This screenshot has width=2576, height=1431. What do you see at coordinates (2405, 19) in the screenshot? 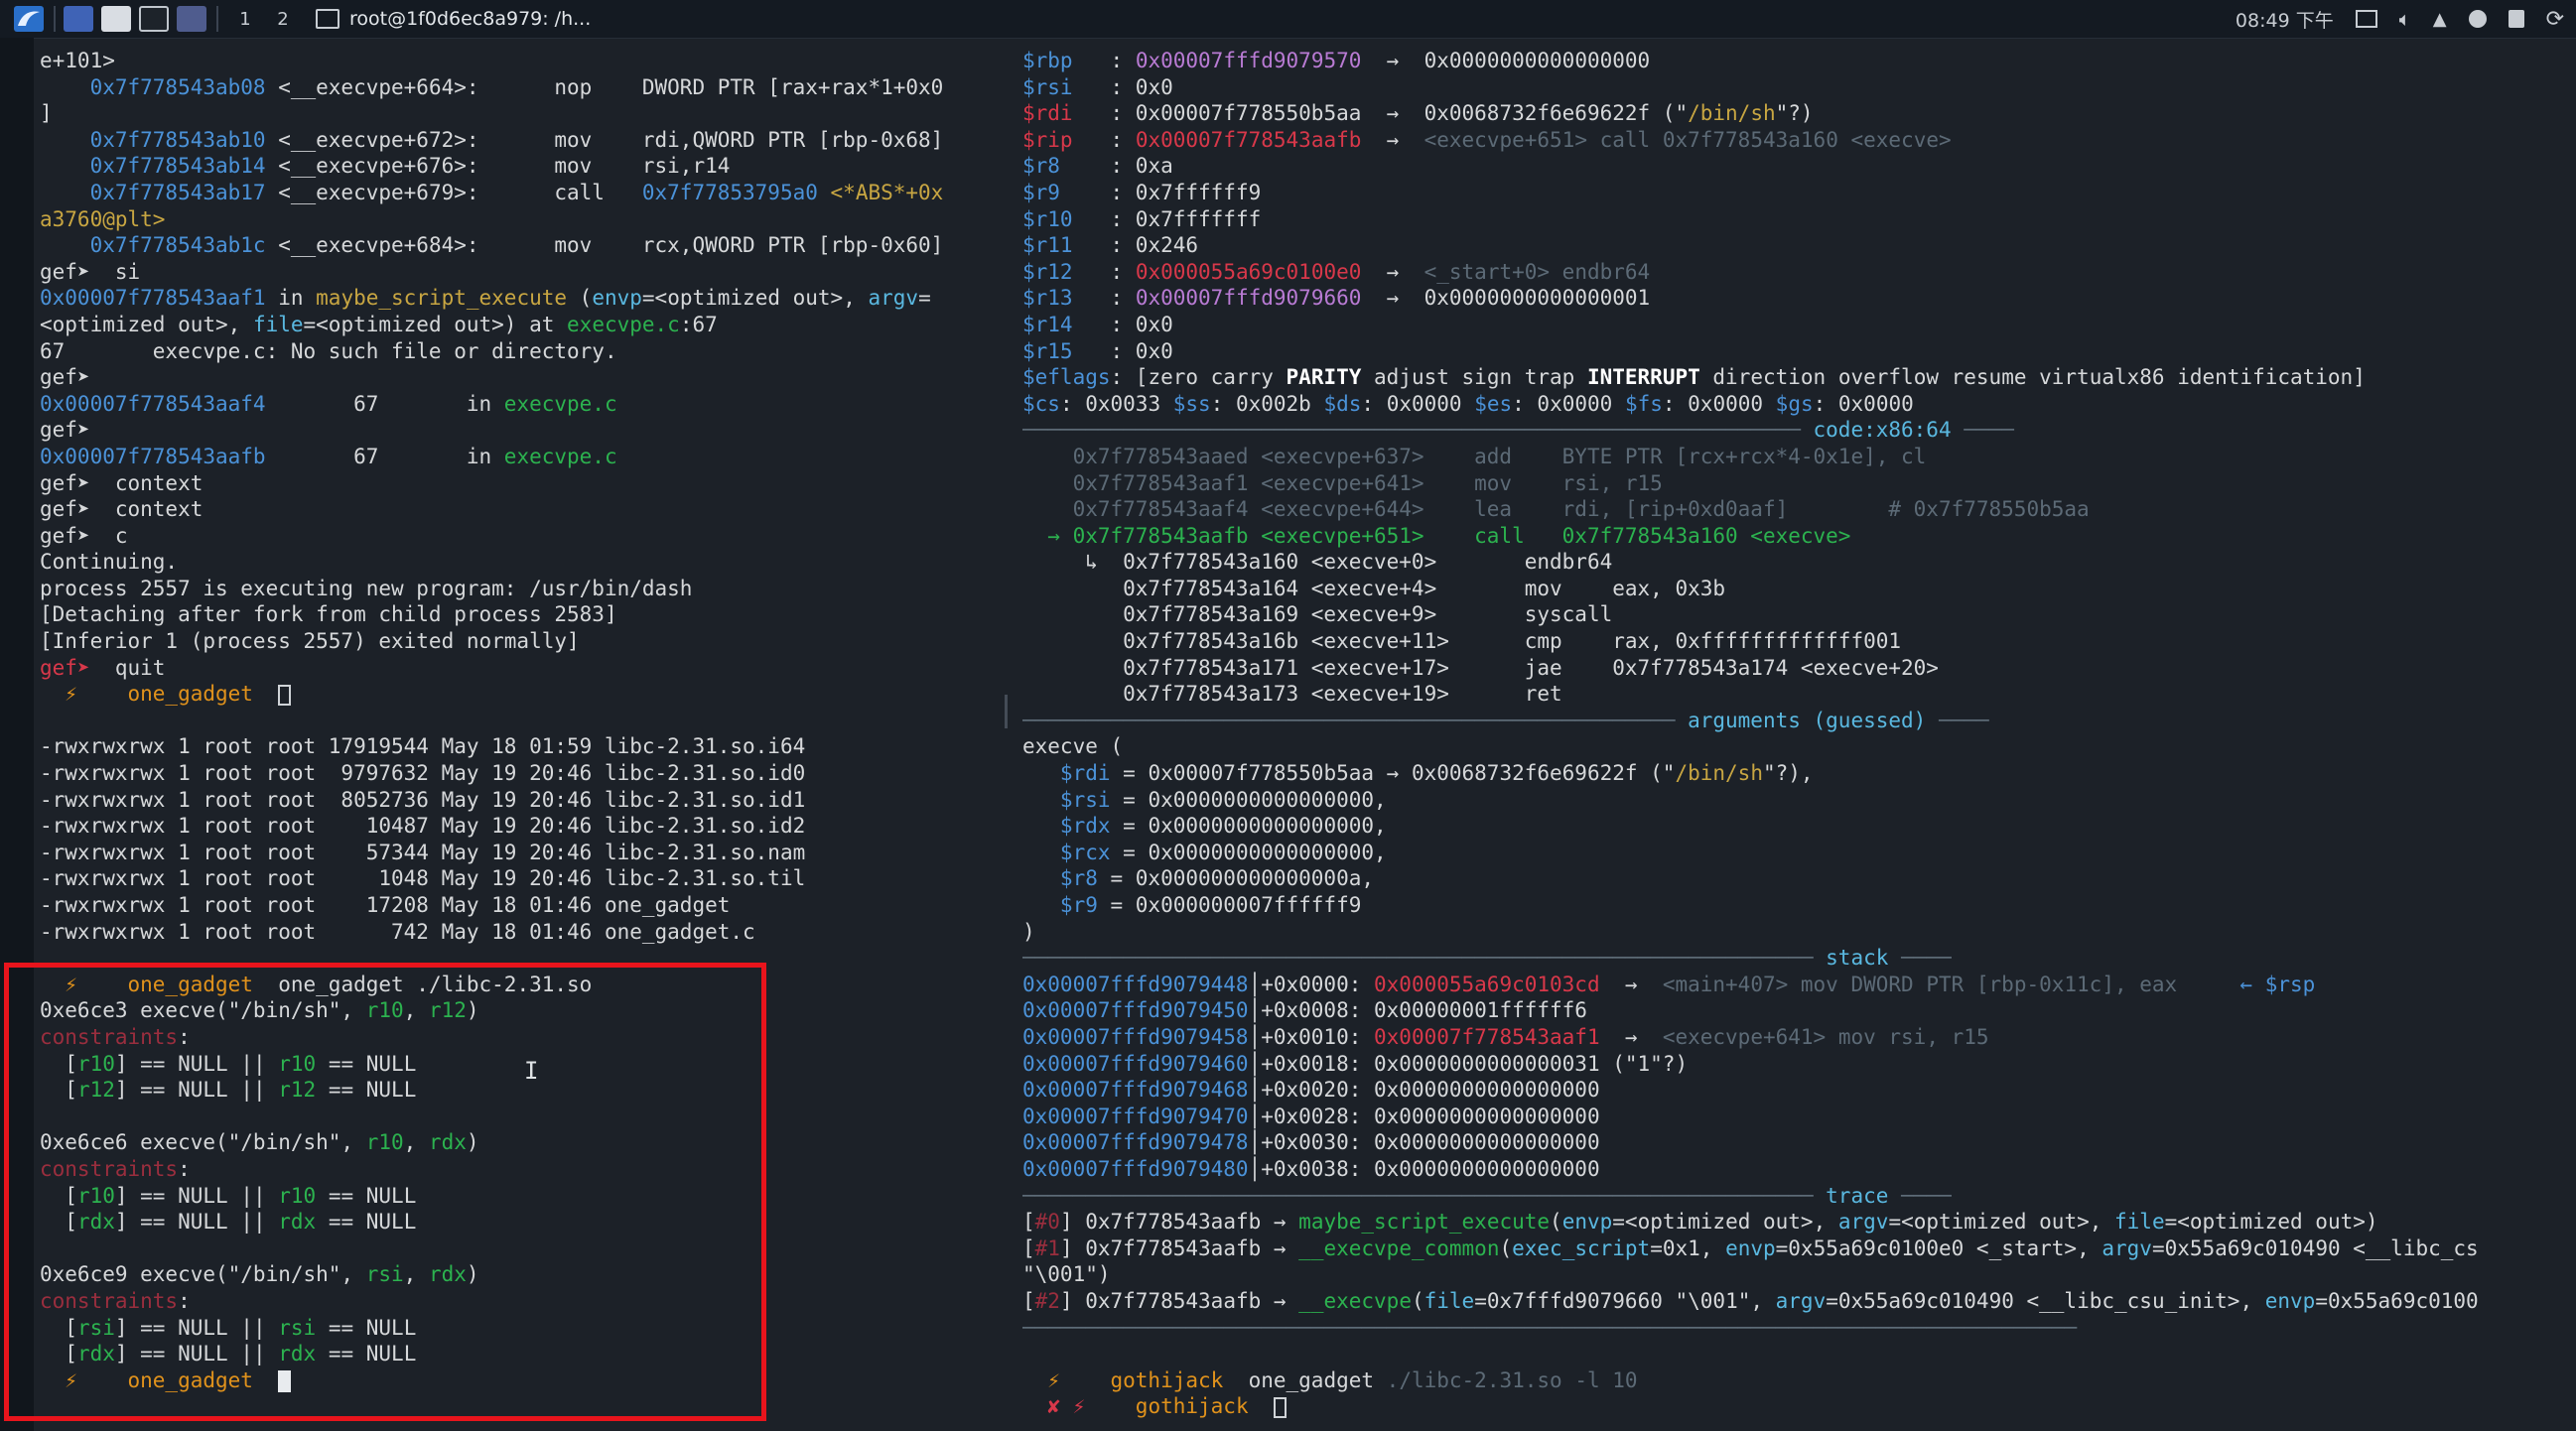
I see `volume-icon: 🔈︎` at bounding box center [2405, 19].